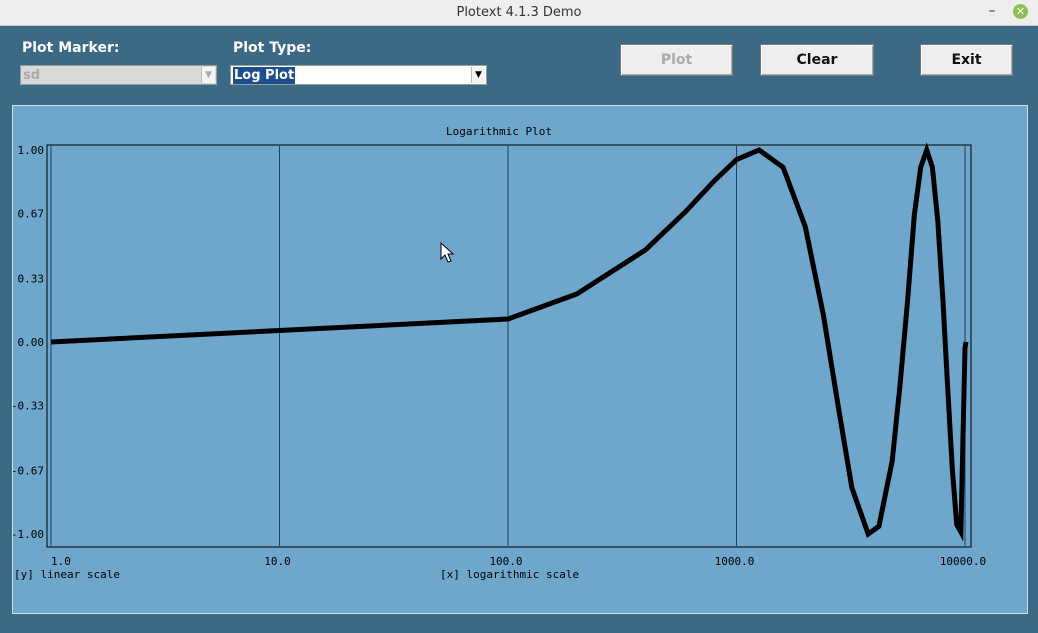 Image resolution: width=1038 pixels, height=633 pixels. Describe the element at coordinates (505, 561) in the screenshot. I see `x-tick-label: 100.0` at that location.